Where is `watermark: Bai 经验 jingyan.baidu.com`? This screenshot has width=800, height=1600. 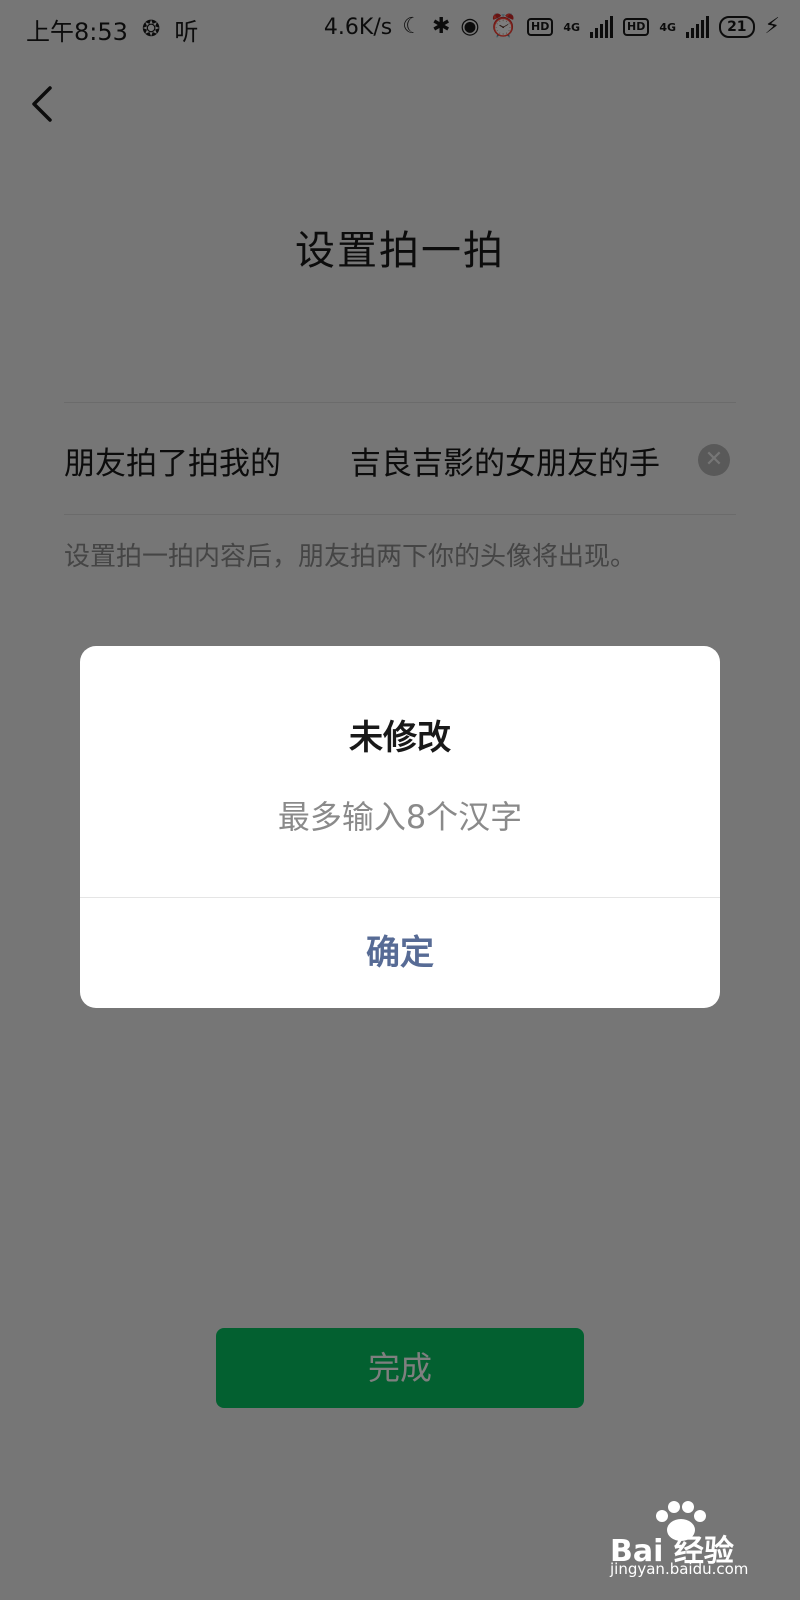 watermark: Bai 经验 jingyan.baidu.com is located at coordinates (685, 1538).